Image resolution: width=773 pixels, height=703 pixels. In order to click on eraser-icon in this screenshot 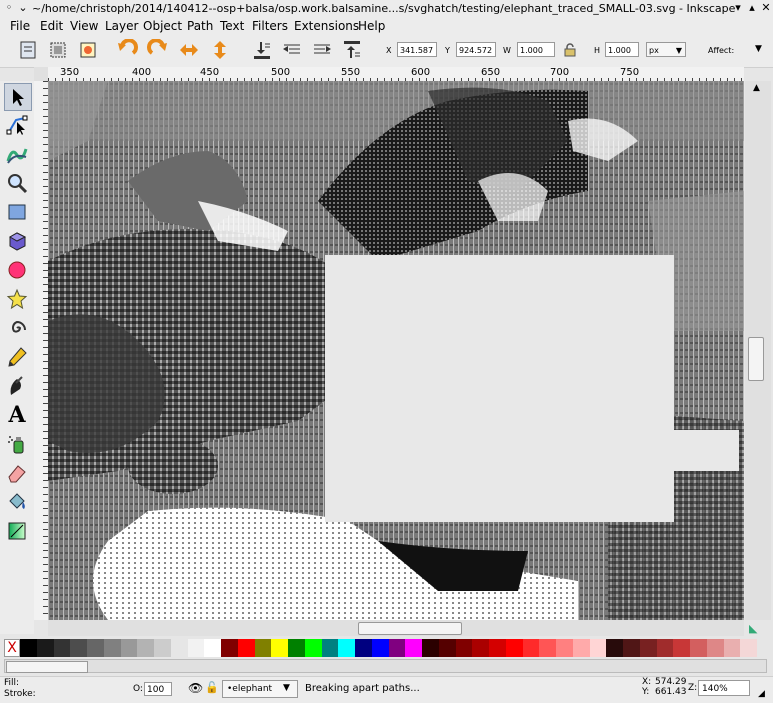, I will do `click(17, 473)`.